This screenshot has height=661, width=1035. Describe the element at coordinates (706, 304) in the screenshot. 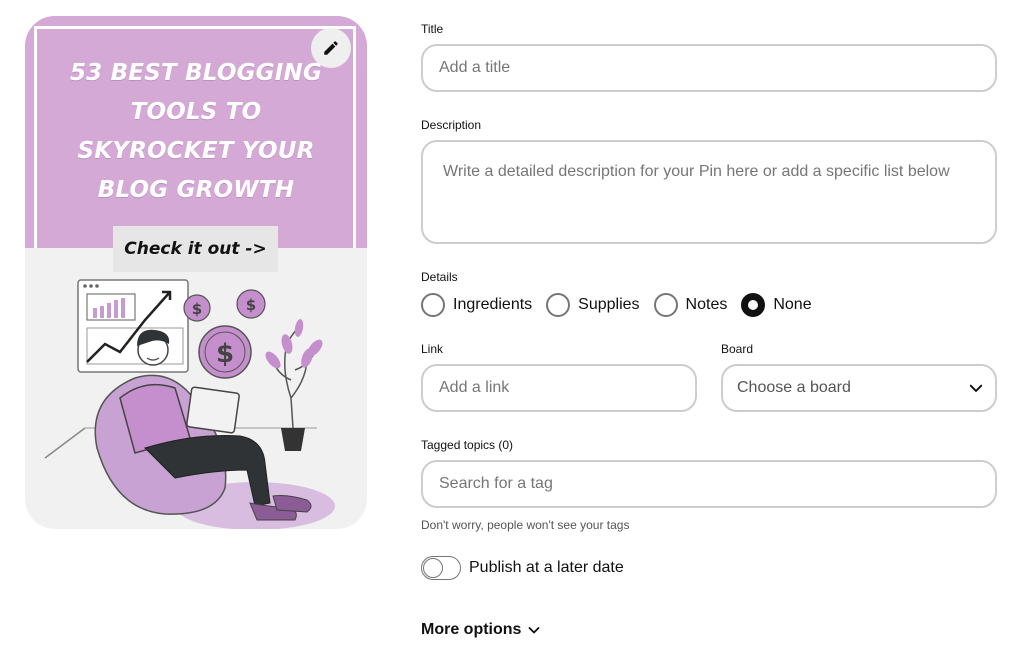

I see `radio-label: Notes` at that location.